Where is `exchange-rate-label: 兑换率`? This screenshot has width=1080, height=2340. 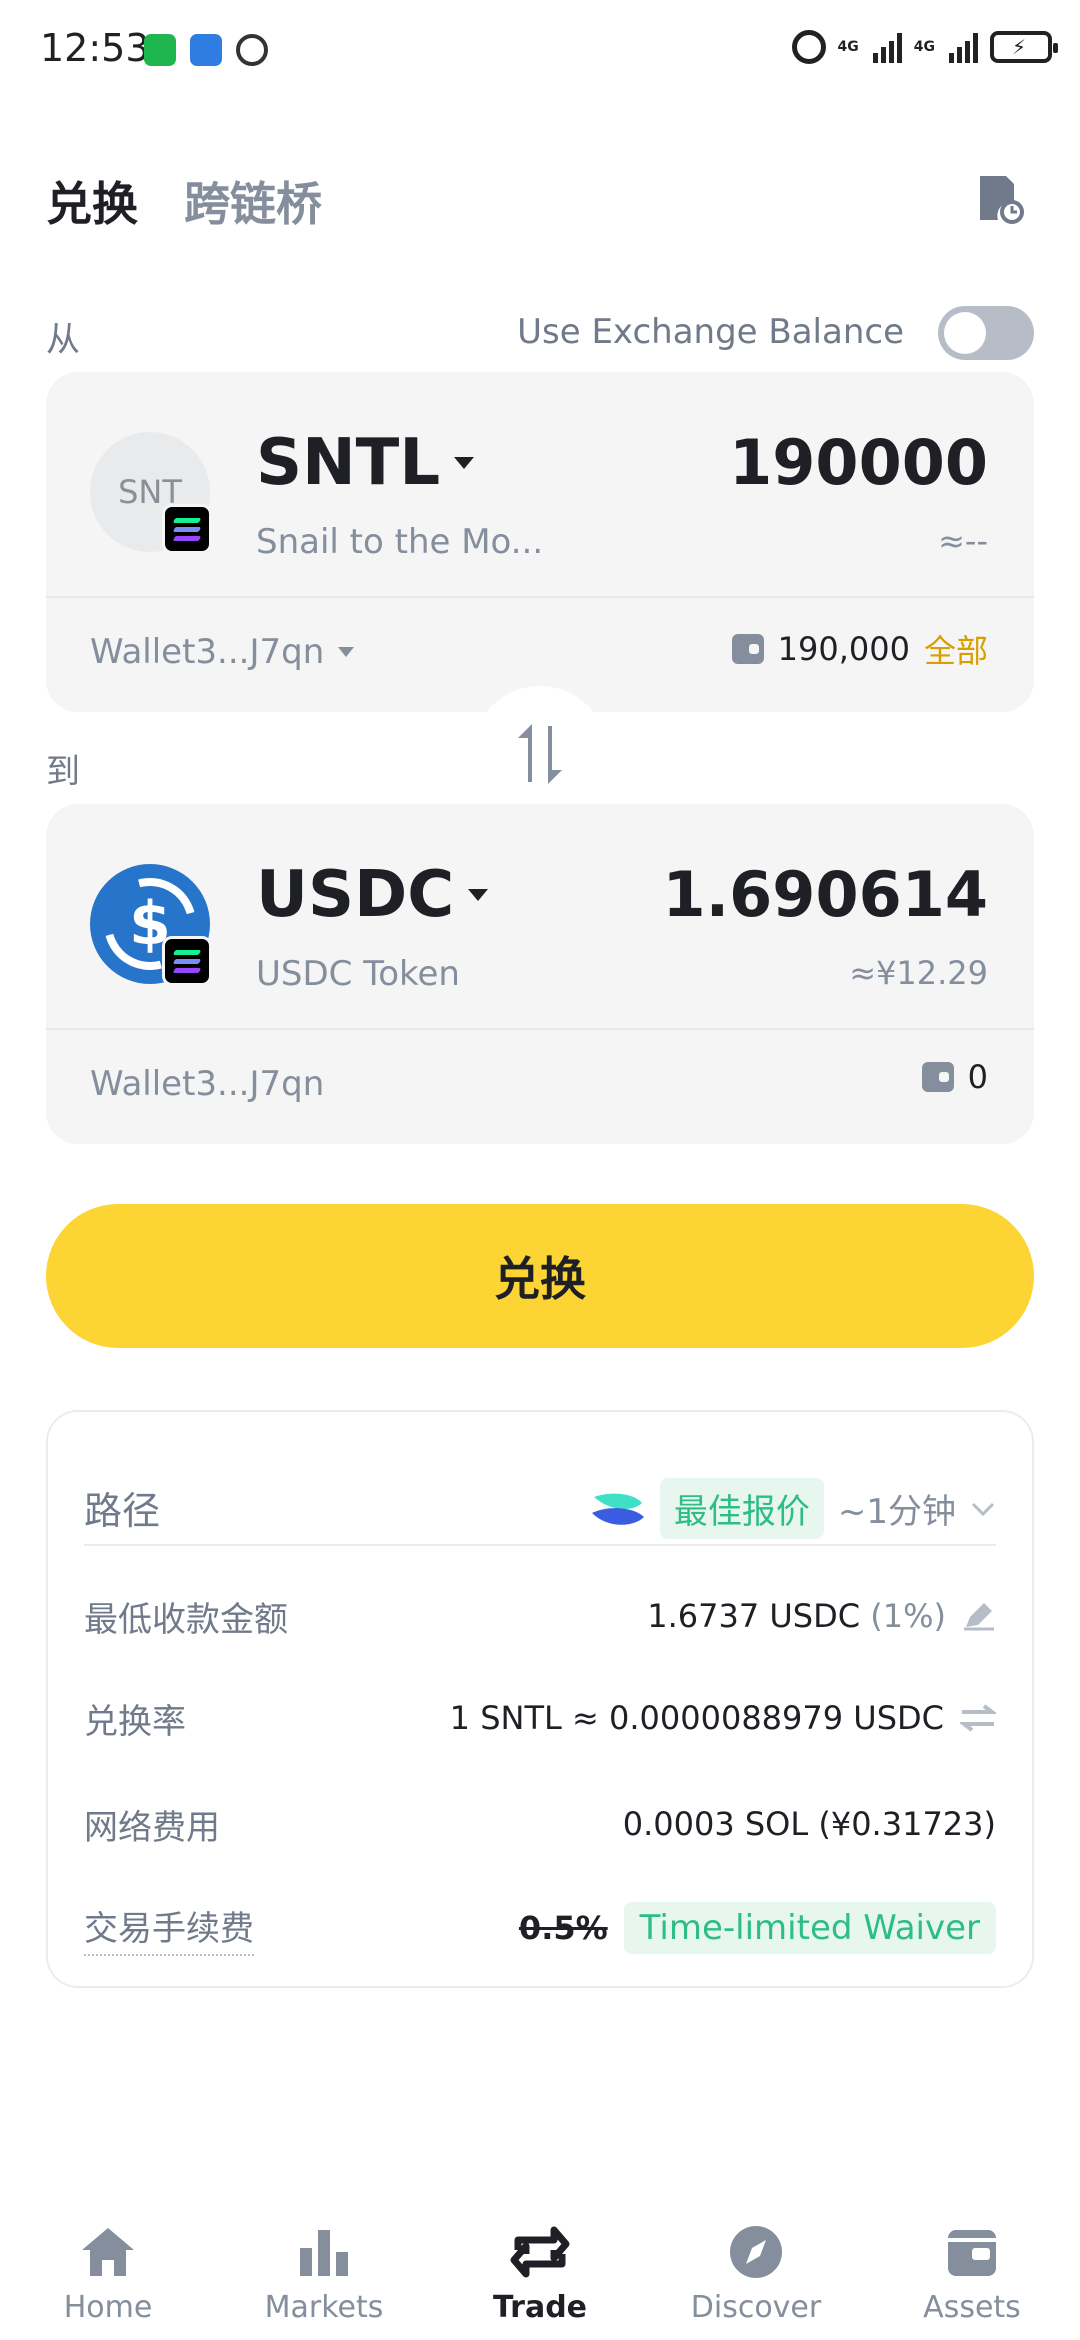 exchange-rate-label: 兑换率 is located at coordinates (135, 1721).